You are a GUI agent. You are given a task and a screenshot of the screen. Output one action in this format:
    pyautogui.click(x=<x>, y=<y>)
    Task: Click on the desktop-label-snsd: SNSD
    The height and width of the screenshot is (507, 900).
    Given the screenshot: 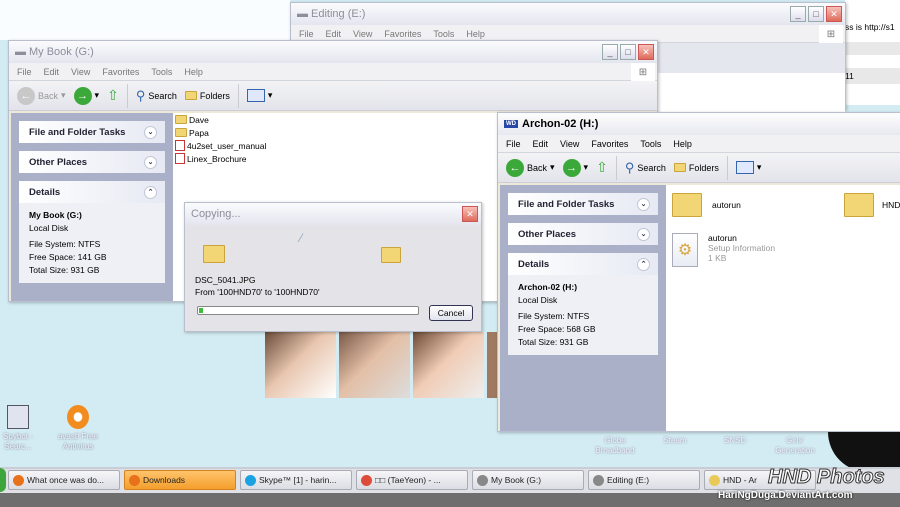 What is the action you would take?
    pyautogui.click(x=735, y=441)
    